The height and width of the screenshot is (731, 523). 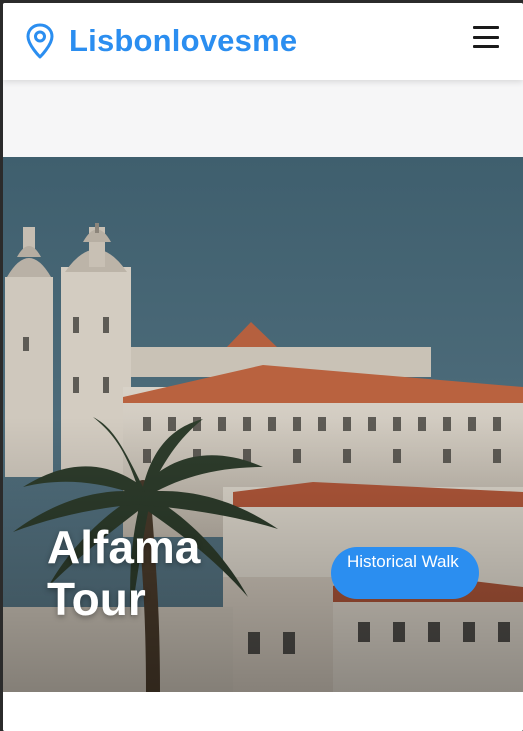 What do you see at coordinates (183, 40) in the screenshot?
I see `brand-name: Lisbonlovesme` at bounding box center [183, 40].